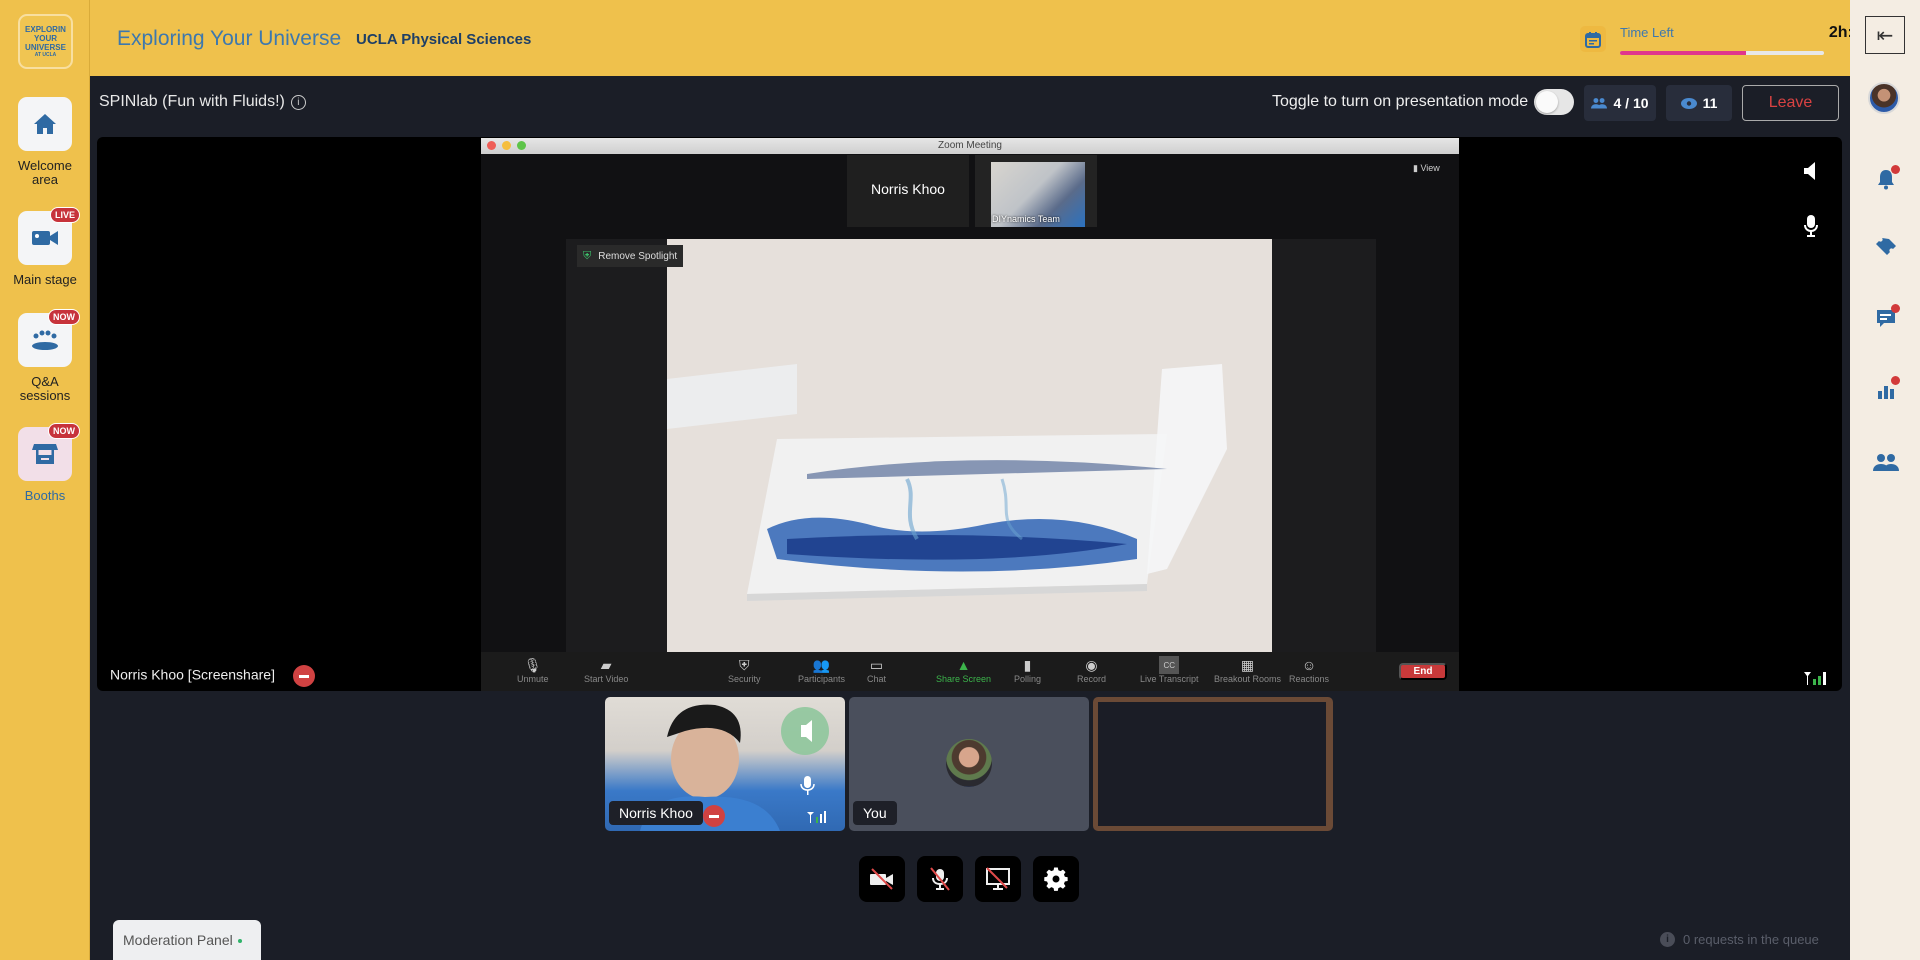 The width and height of the screenshot is (1920, 960). Describe the element at coordinates (1631, 103) in the screenshot. I see `attendees-value: 4 / 10` at that location.